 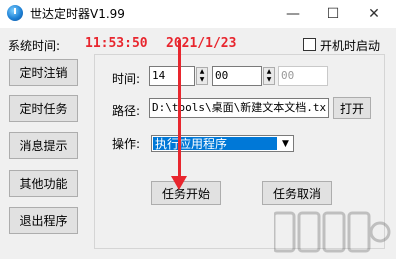 What do you see at coordinates (77, 14) in the screenshot?
I see `window-title: 世达定时器V1.99` at bounding box center [77, 14].